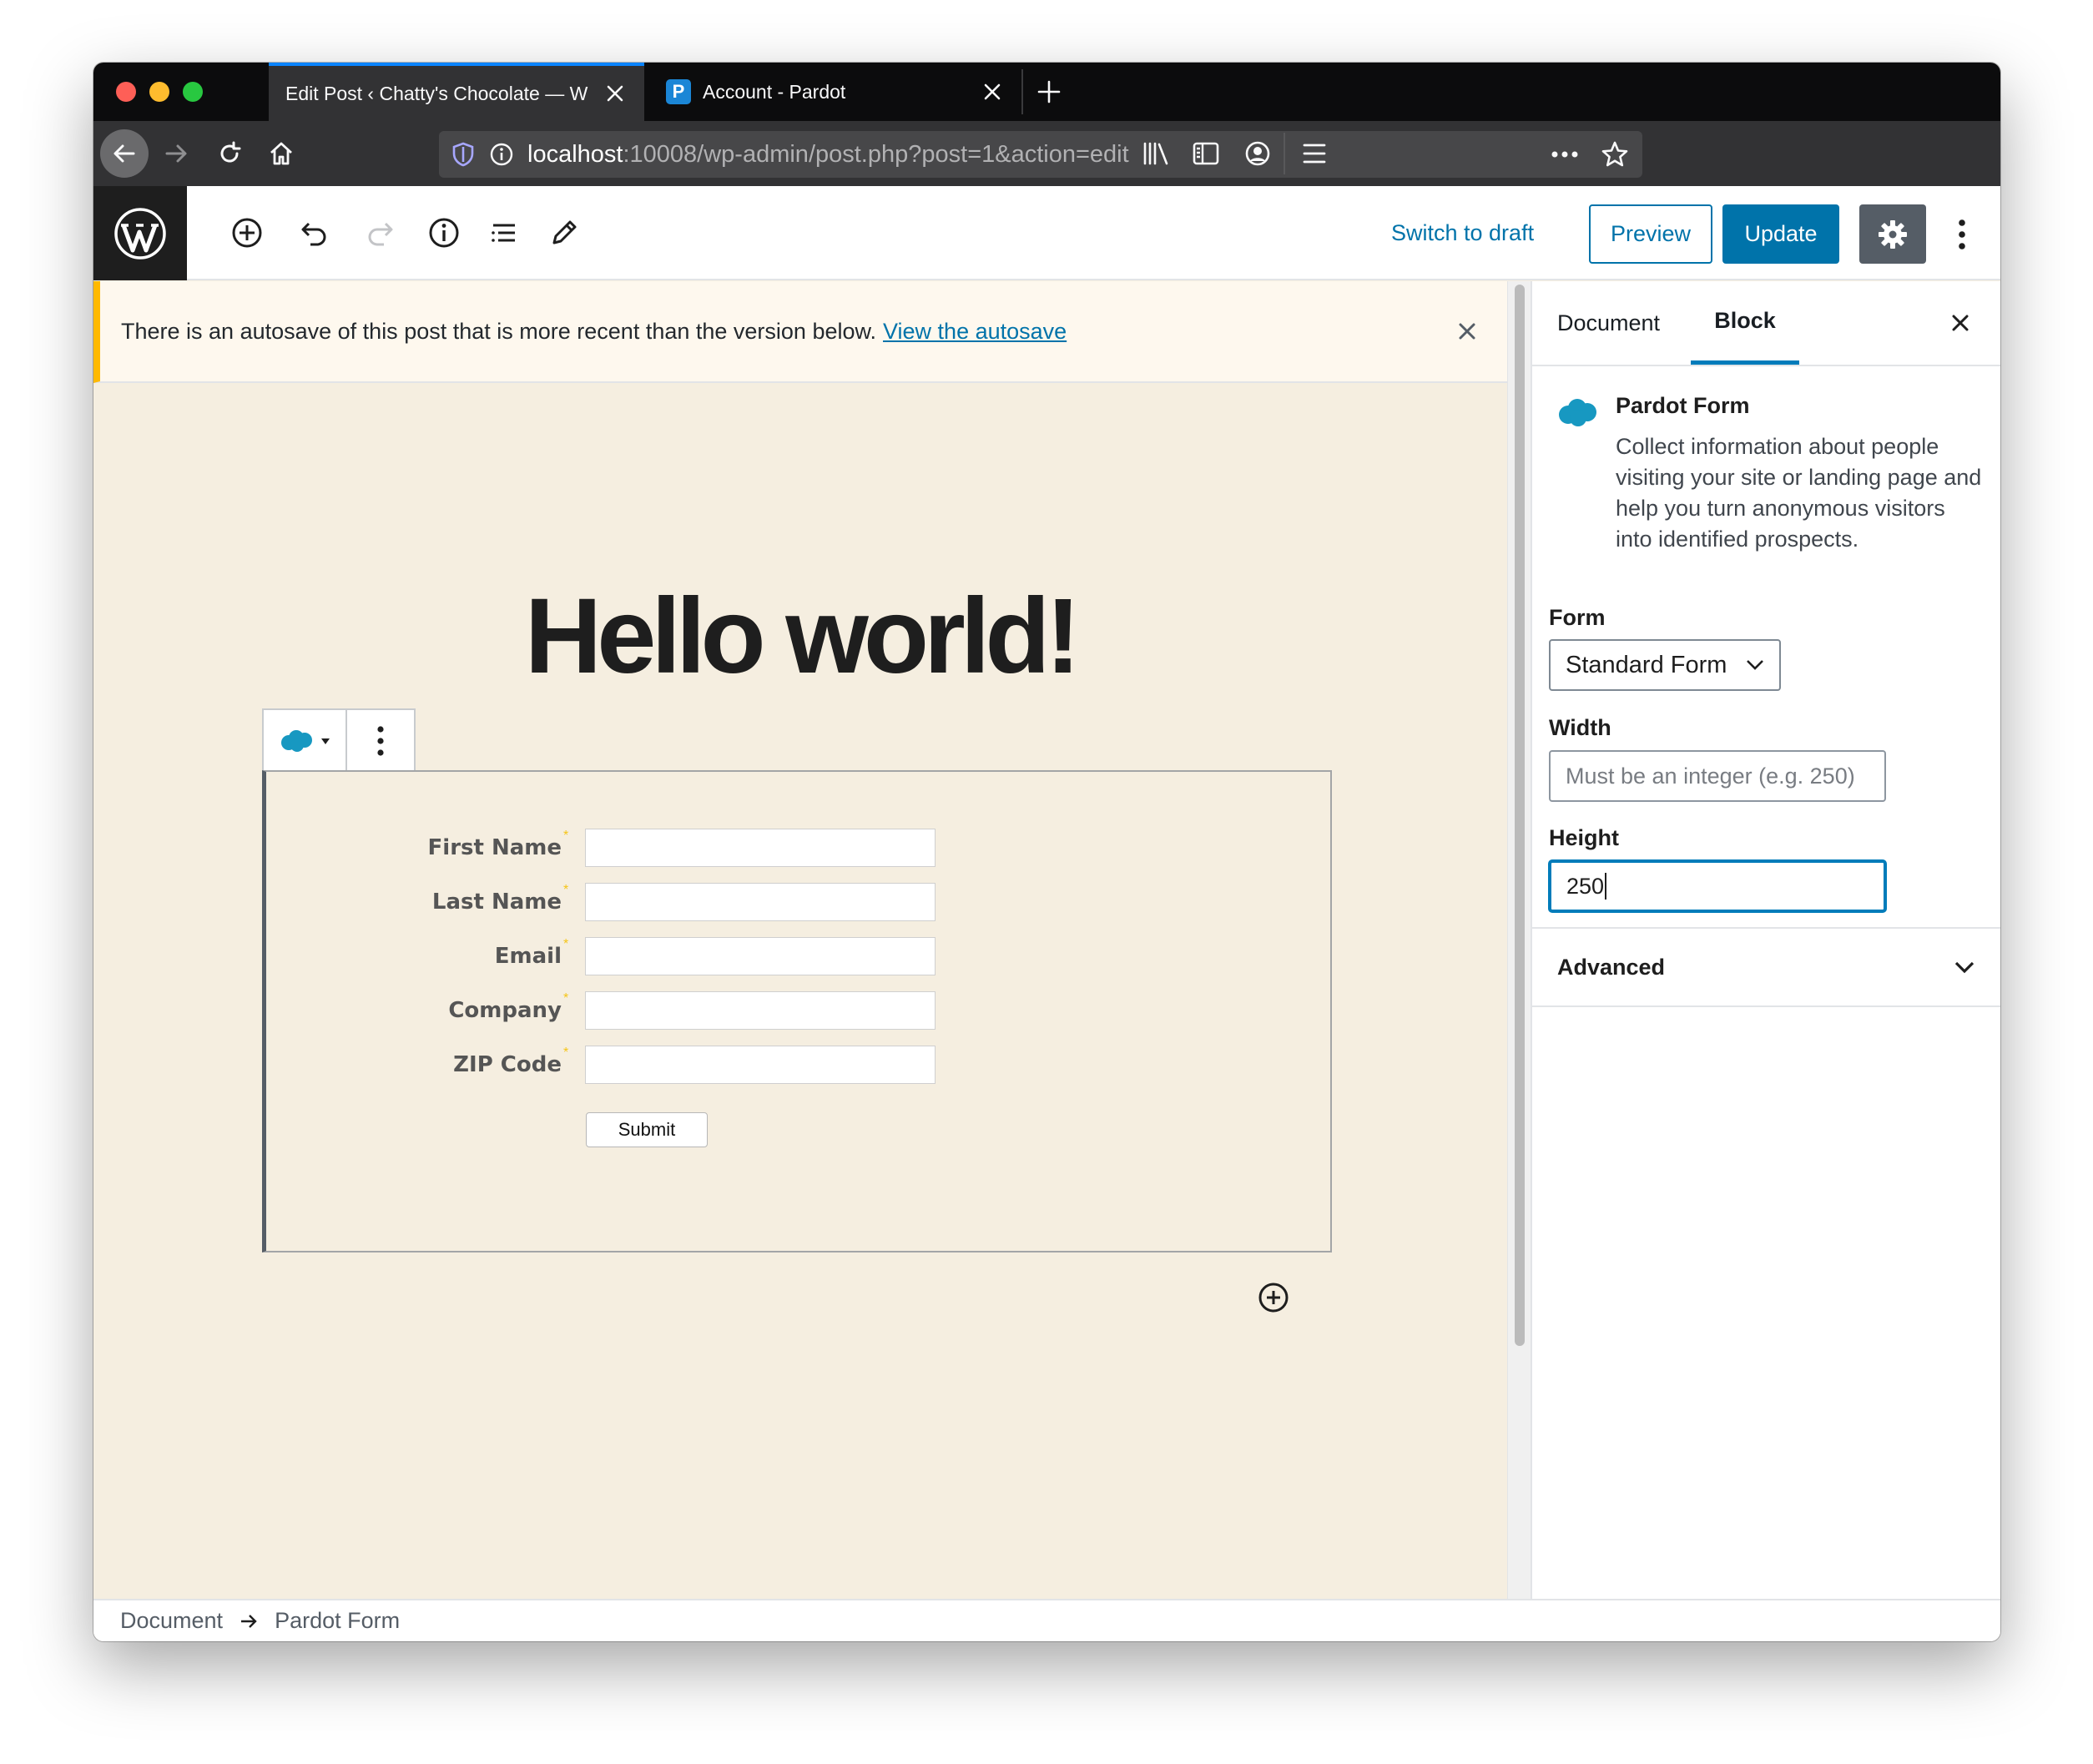 This screenshot has height=1764, width=2093. What do you see at coordinates (337, 1621) in the screenshot?
I see `breadcrumb-pardot-form: Pardot Form` at bounding box center [337, 1621].